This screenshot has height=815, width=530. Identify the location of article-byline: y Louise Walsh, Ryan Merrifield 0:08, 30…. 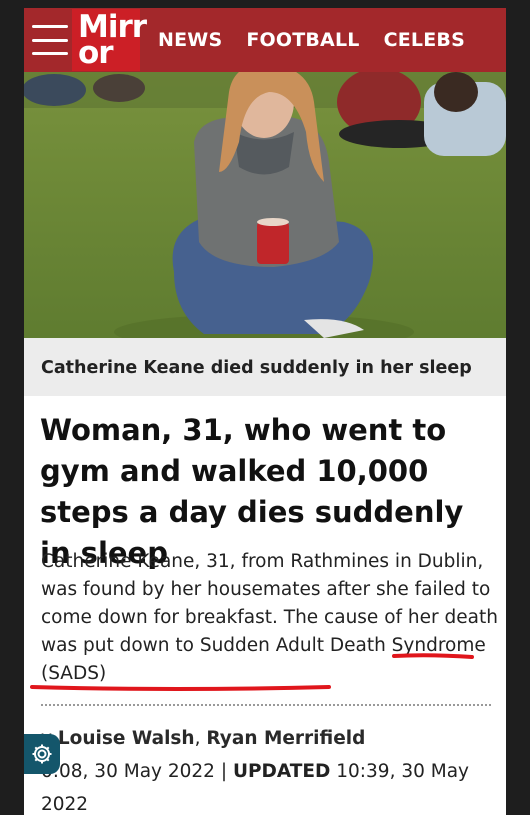
(255, 771).